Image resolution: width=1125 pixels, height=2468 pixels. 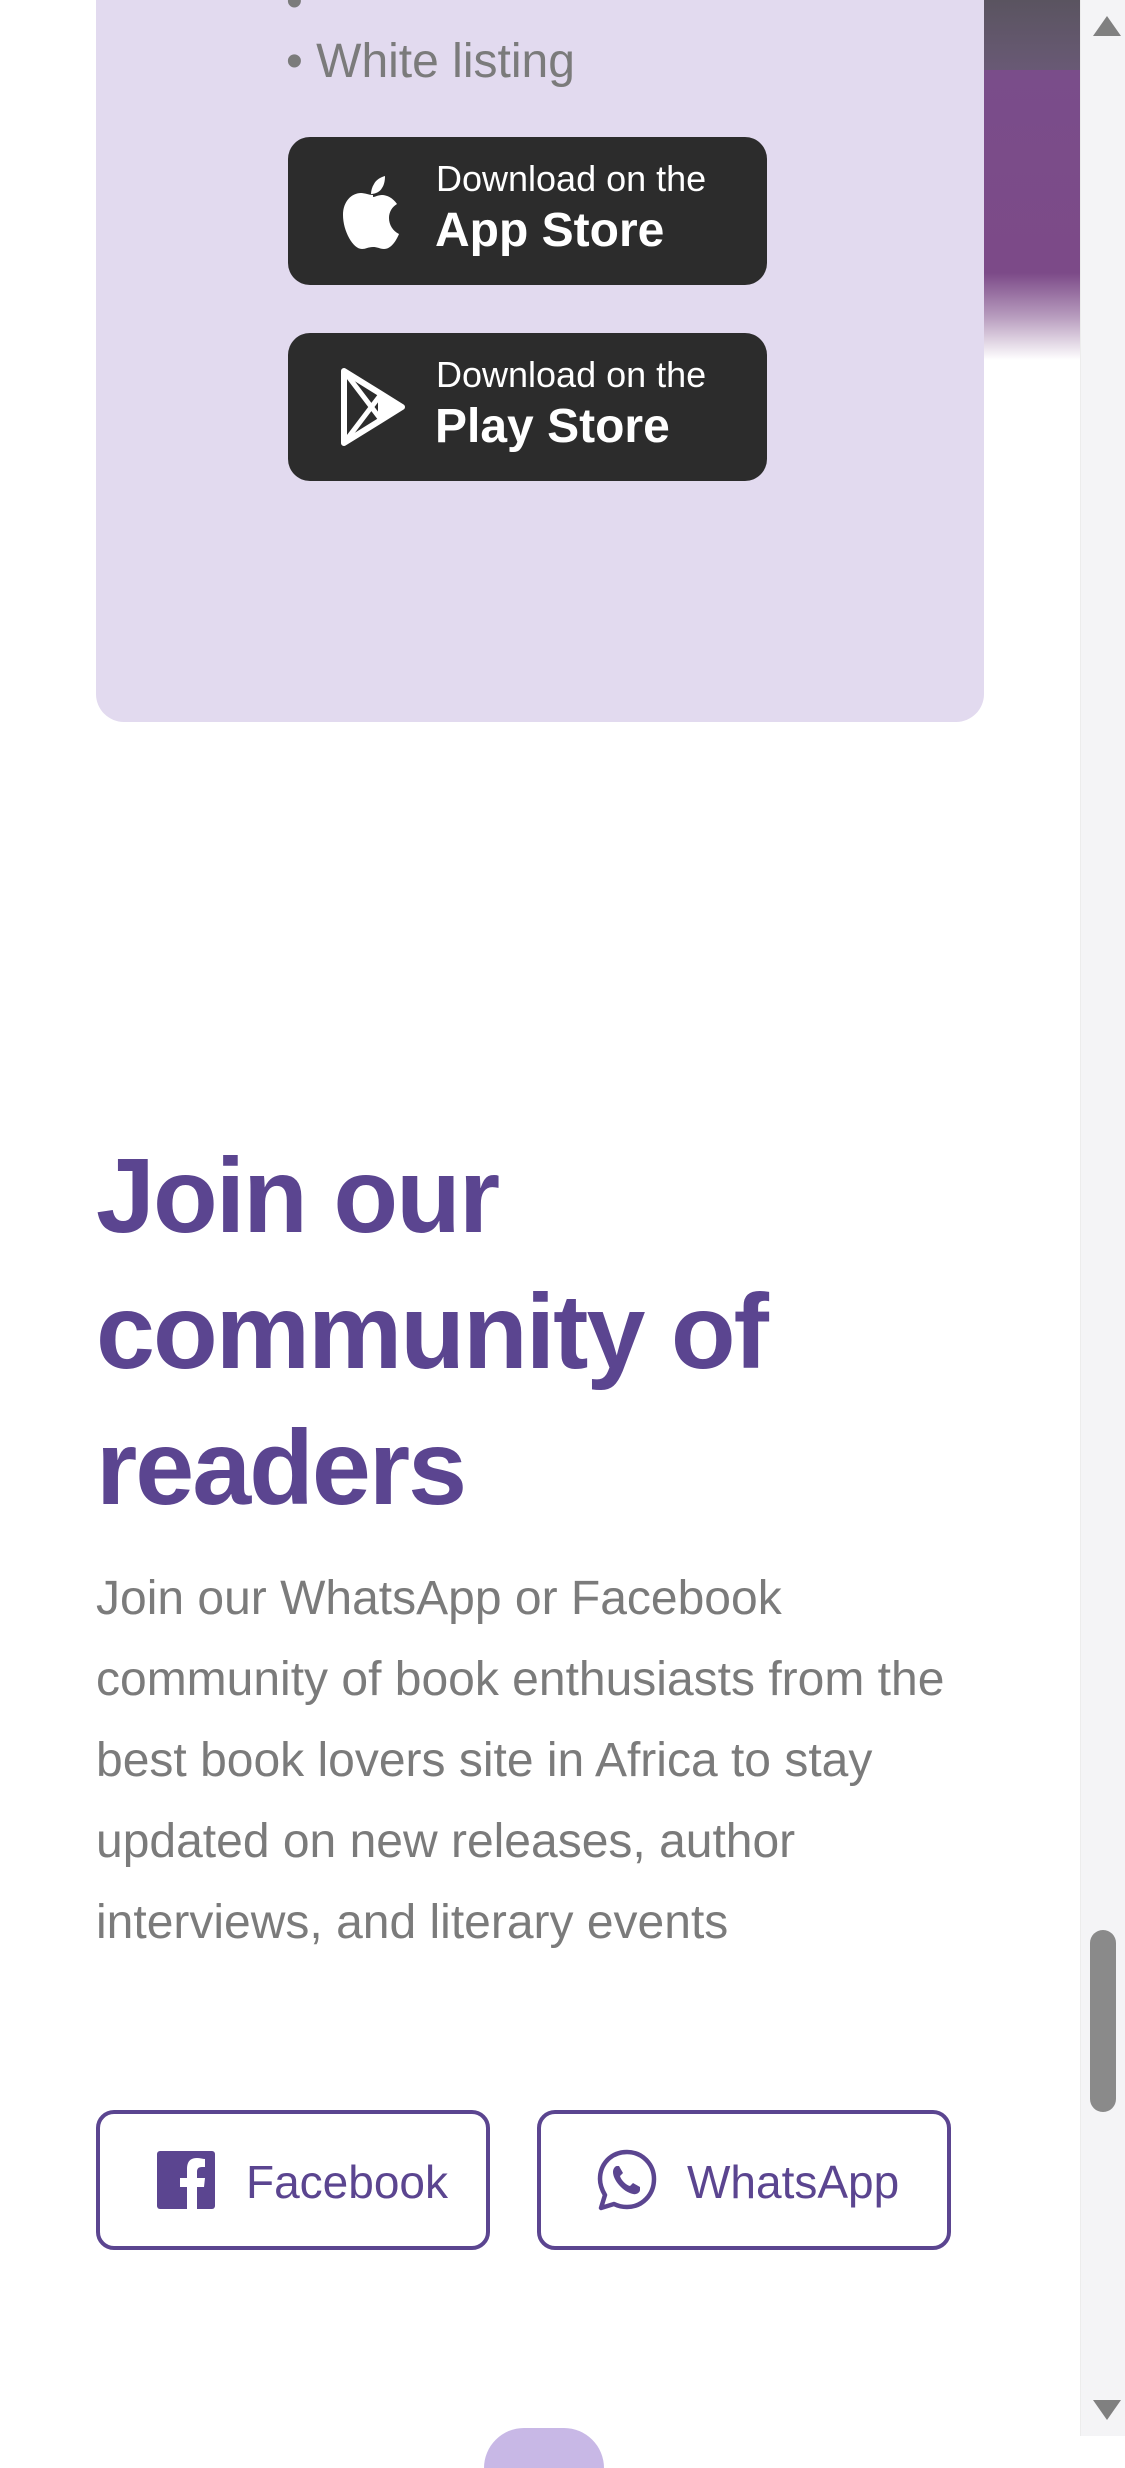 What do you see at coordinates (371, 212) in the screenshot?
I see `apple-icon` at bounding box center [371, 212].